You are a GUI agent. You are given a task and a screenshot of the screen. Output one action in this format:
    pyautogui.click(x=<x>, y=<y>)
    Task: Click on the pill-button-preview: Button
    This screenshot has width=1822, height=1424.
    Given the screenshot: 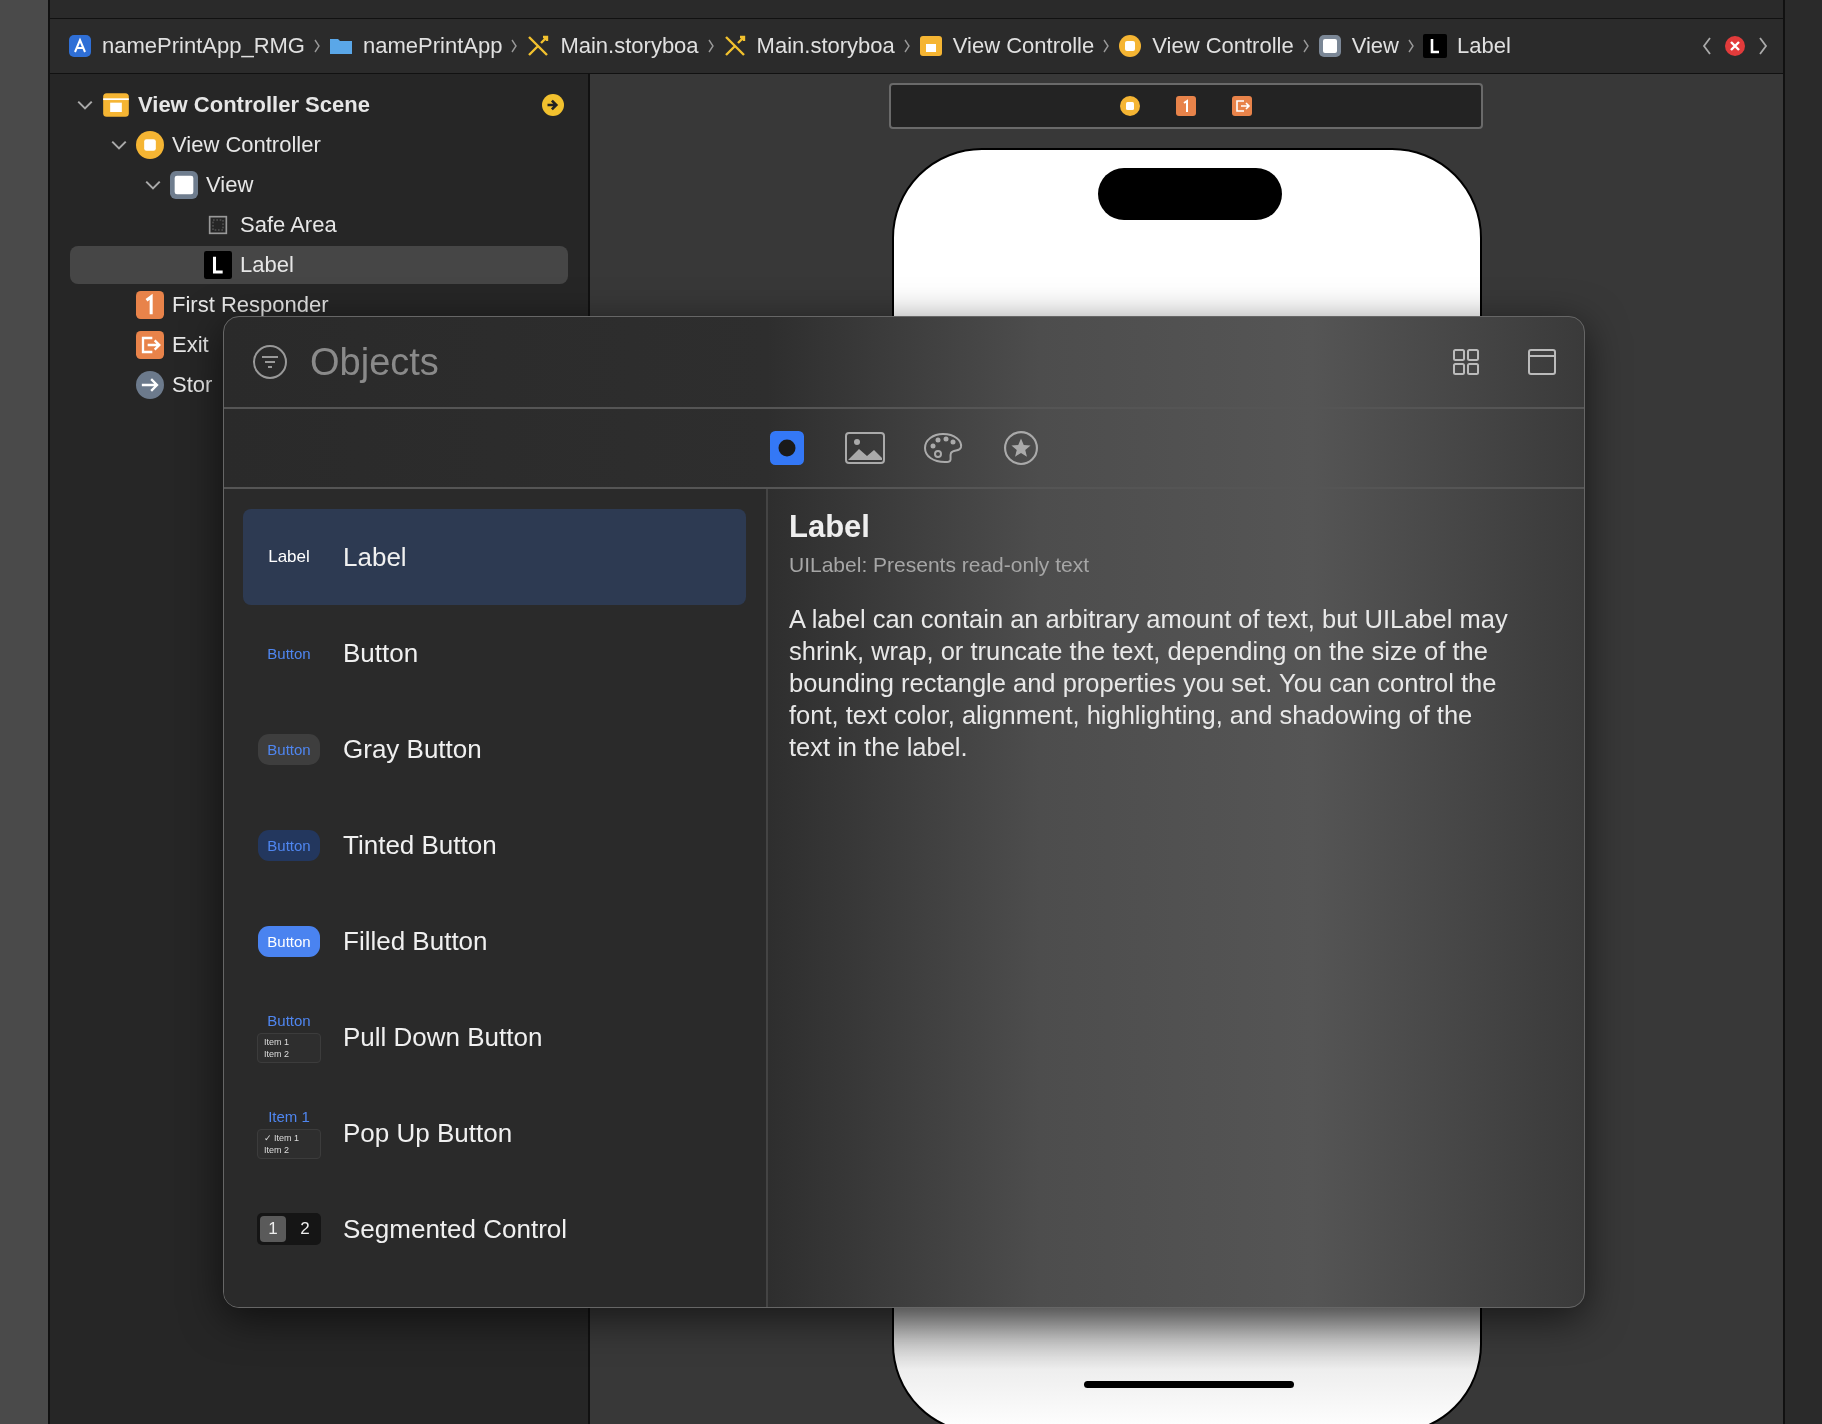 What is the action you would take?
    pyautogui.click(x=289, y=749)
    